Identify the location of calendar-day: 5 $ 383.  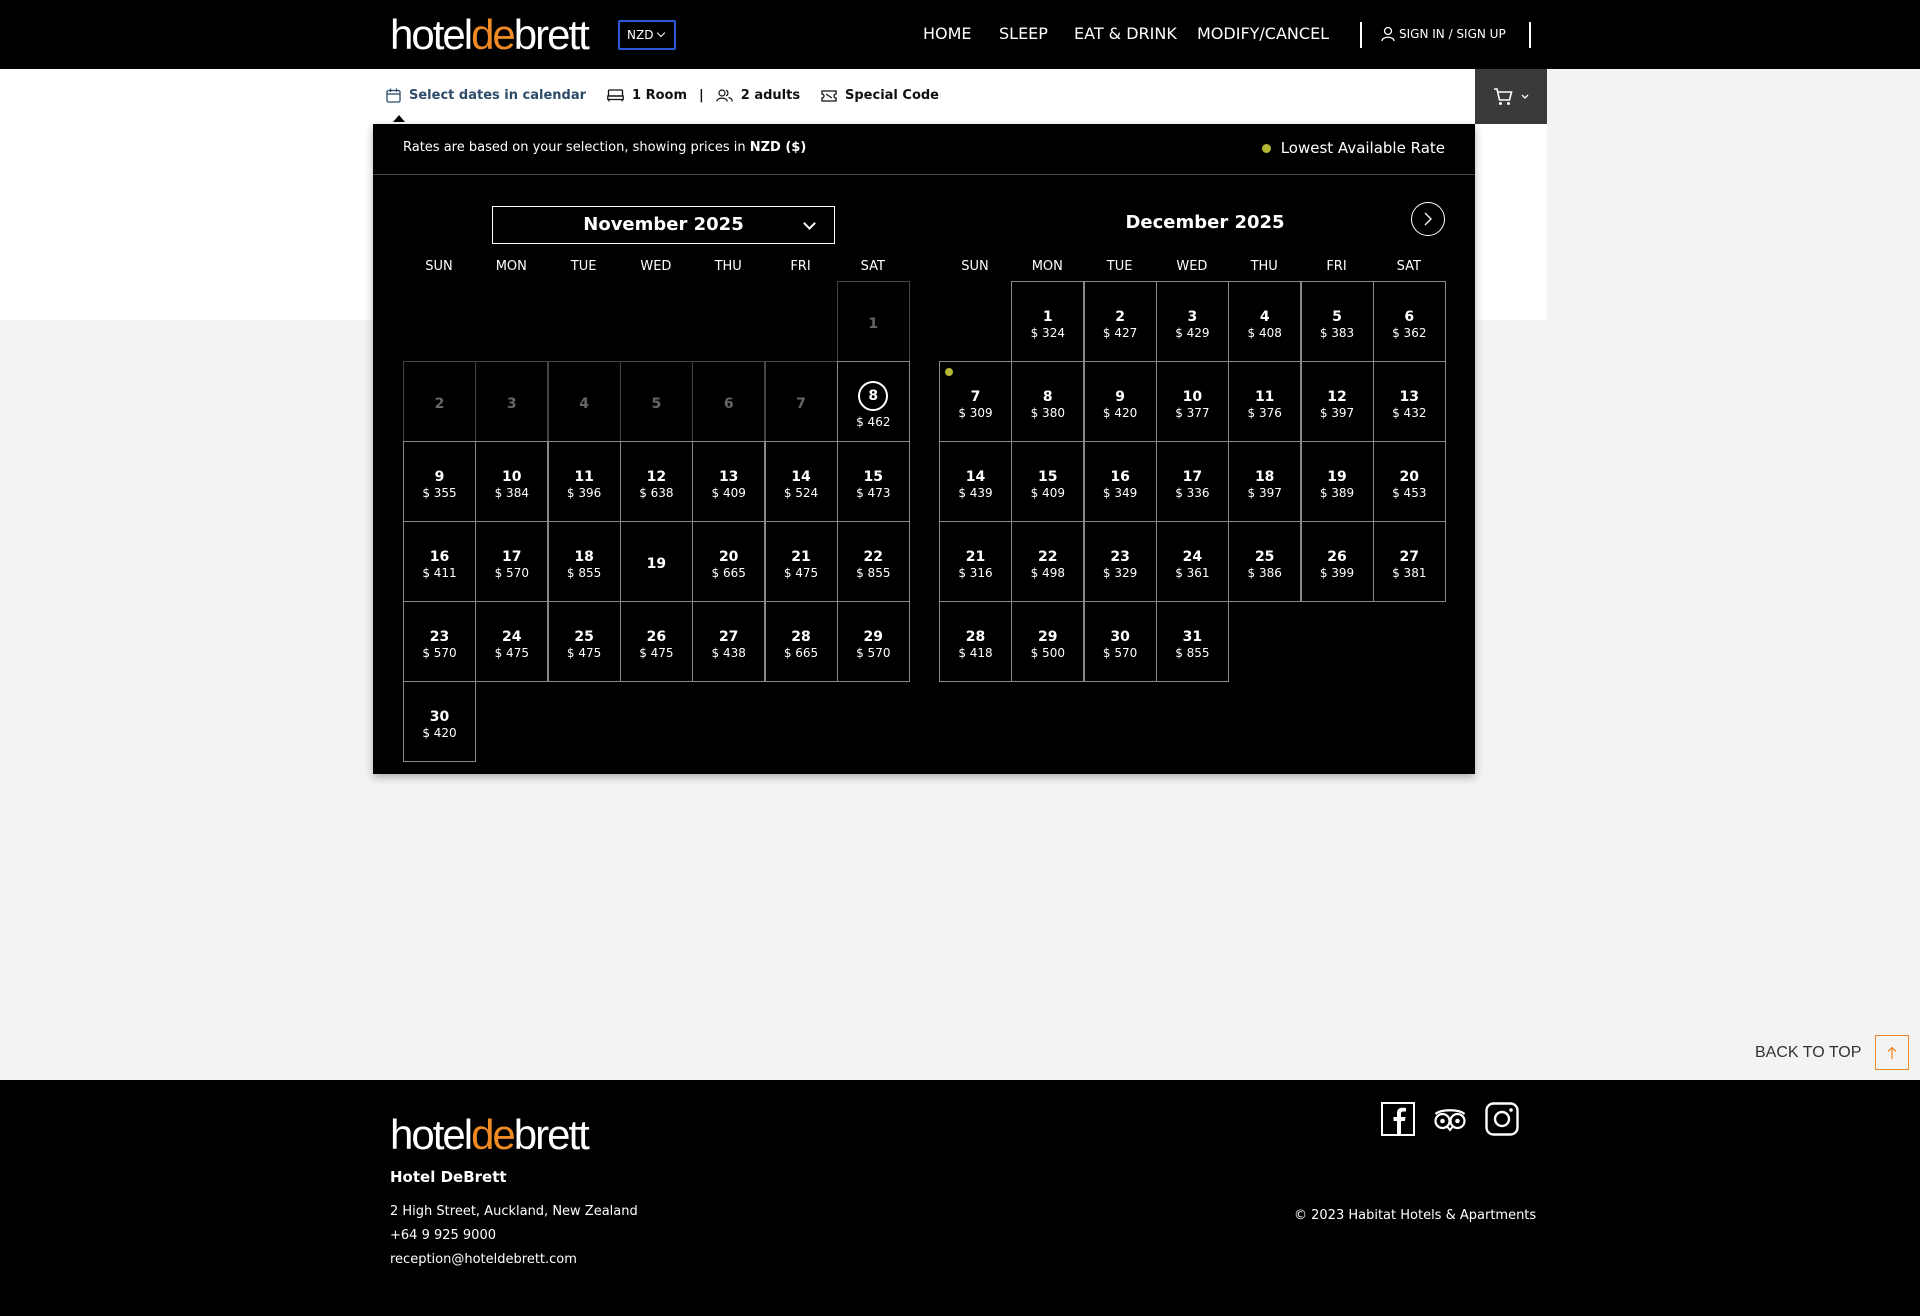
(1337, 321).